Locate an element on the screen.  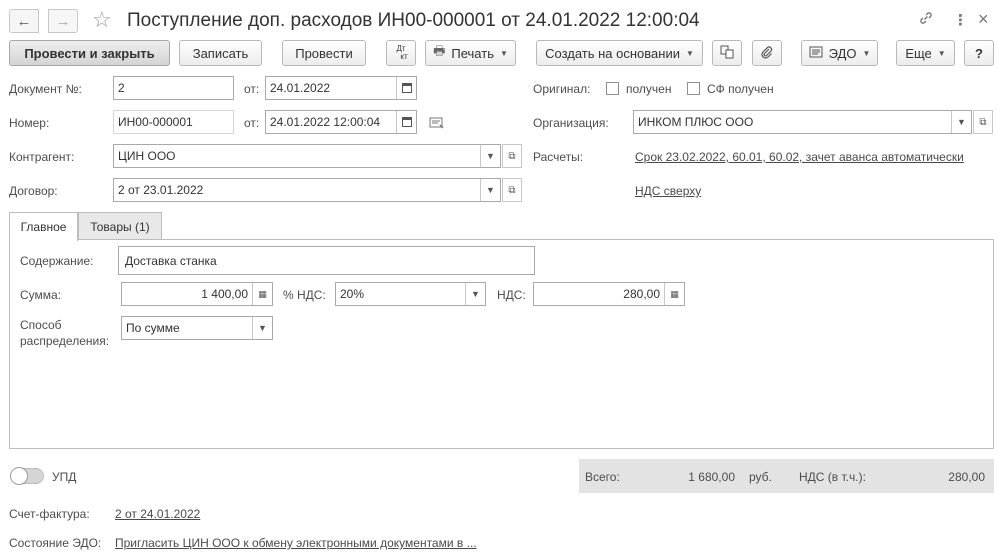
edo-state-label: Состояние ЭДО: is located at coordinates (55, 543).